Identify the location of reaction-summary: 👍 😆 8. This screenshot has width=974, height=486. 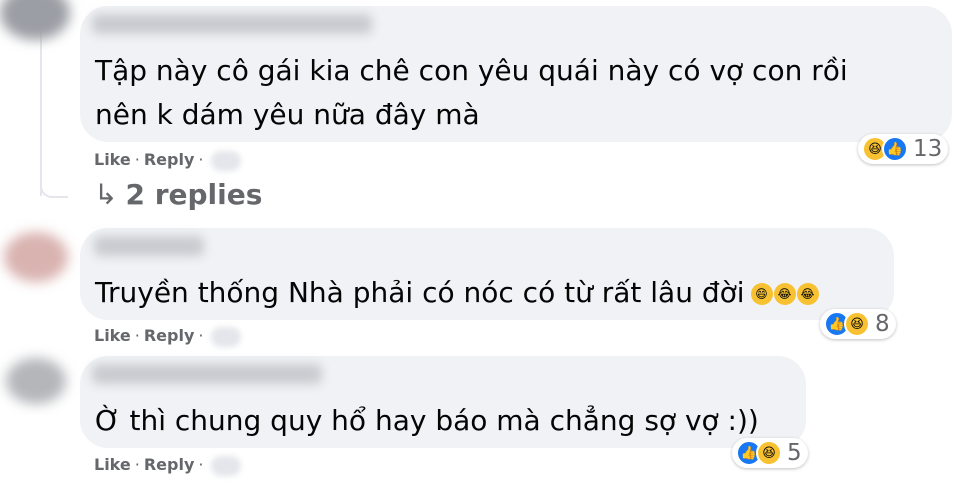
(858, 324).